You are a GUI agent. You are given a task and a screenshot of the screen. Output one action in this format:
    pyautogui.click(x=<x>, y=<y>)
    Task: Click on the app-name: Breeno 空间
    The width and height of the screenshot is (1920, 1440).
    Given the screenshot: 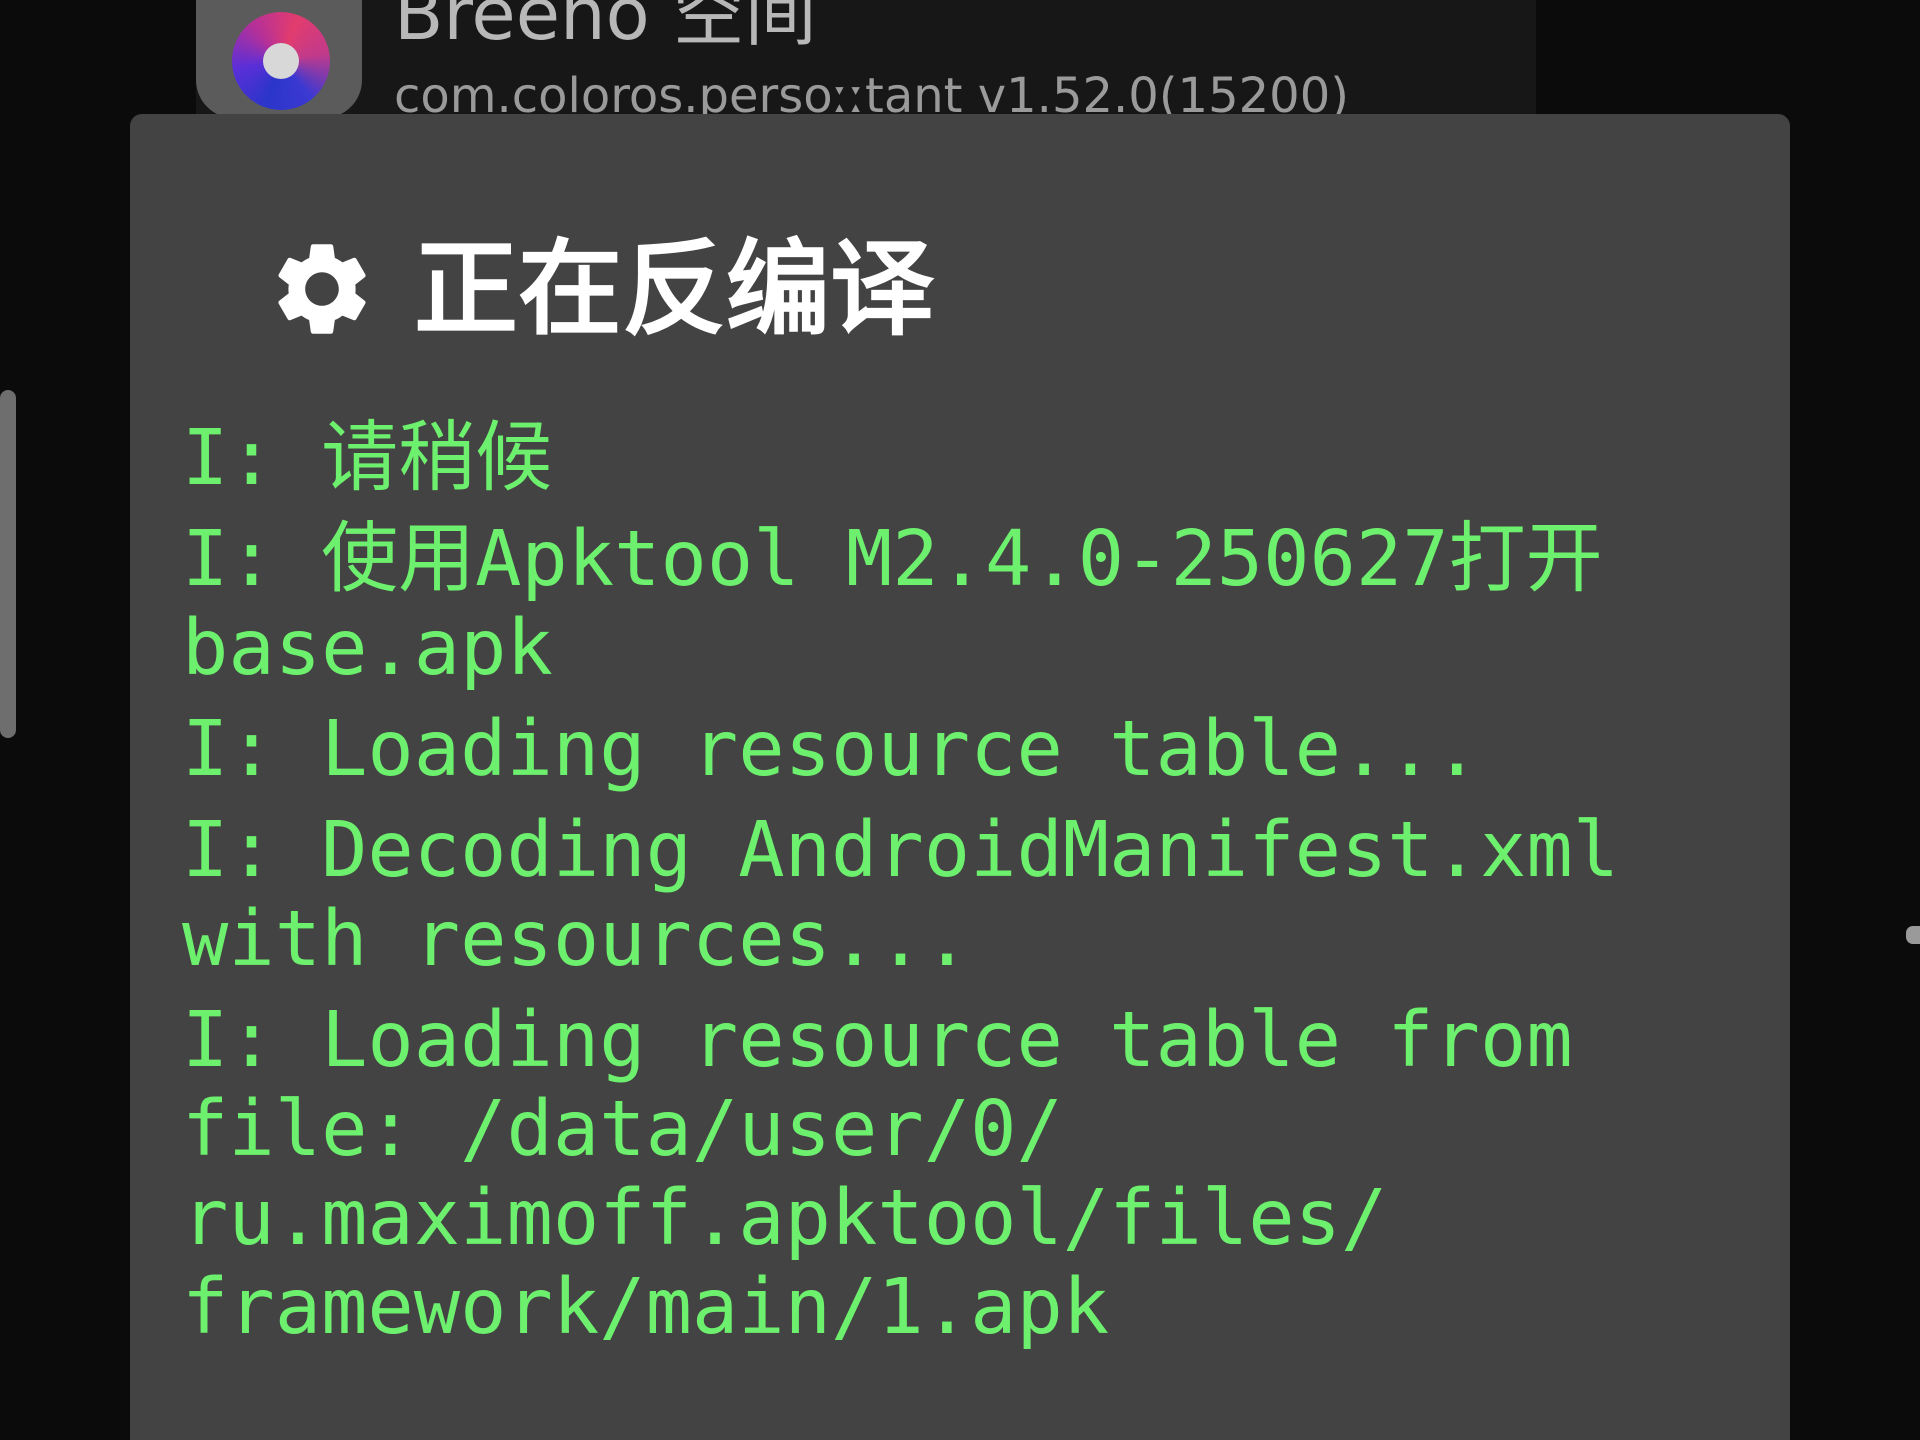 What is the action you would take?
    pyautogui.click(x=605, y=28)
    